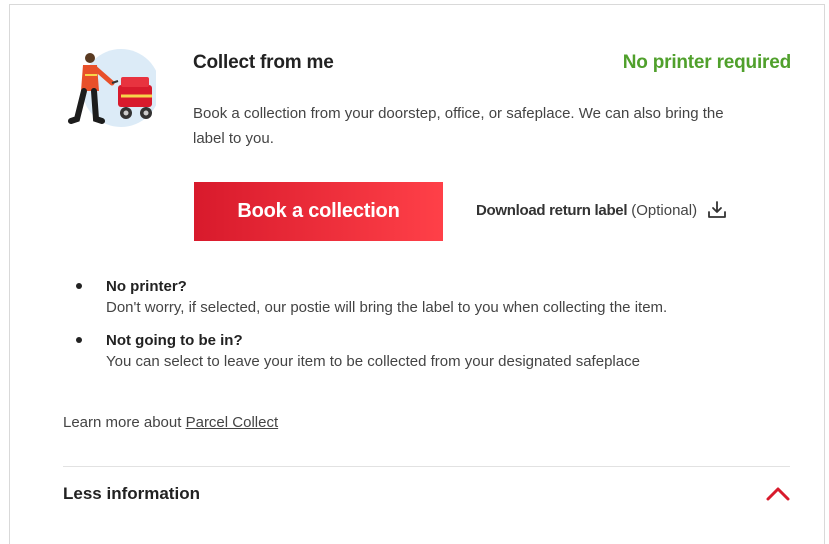 The image size is (829, 544). I want to click on download-optional-text: (Optional), so click(664, 210).